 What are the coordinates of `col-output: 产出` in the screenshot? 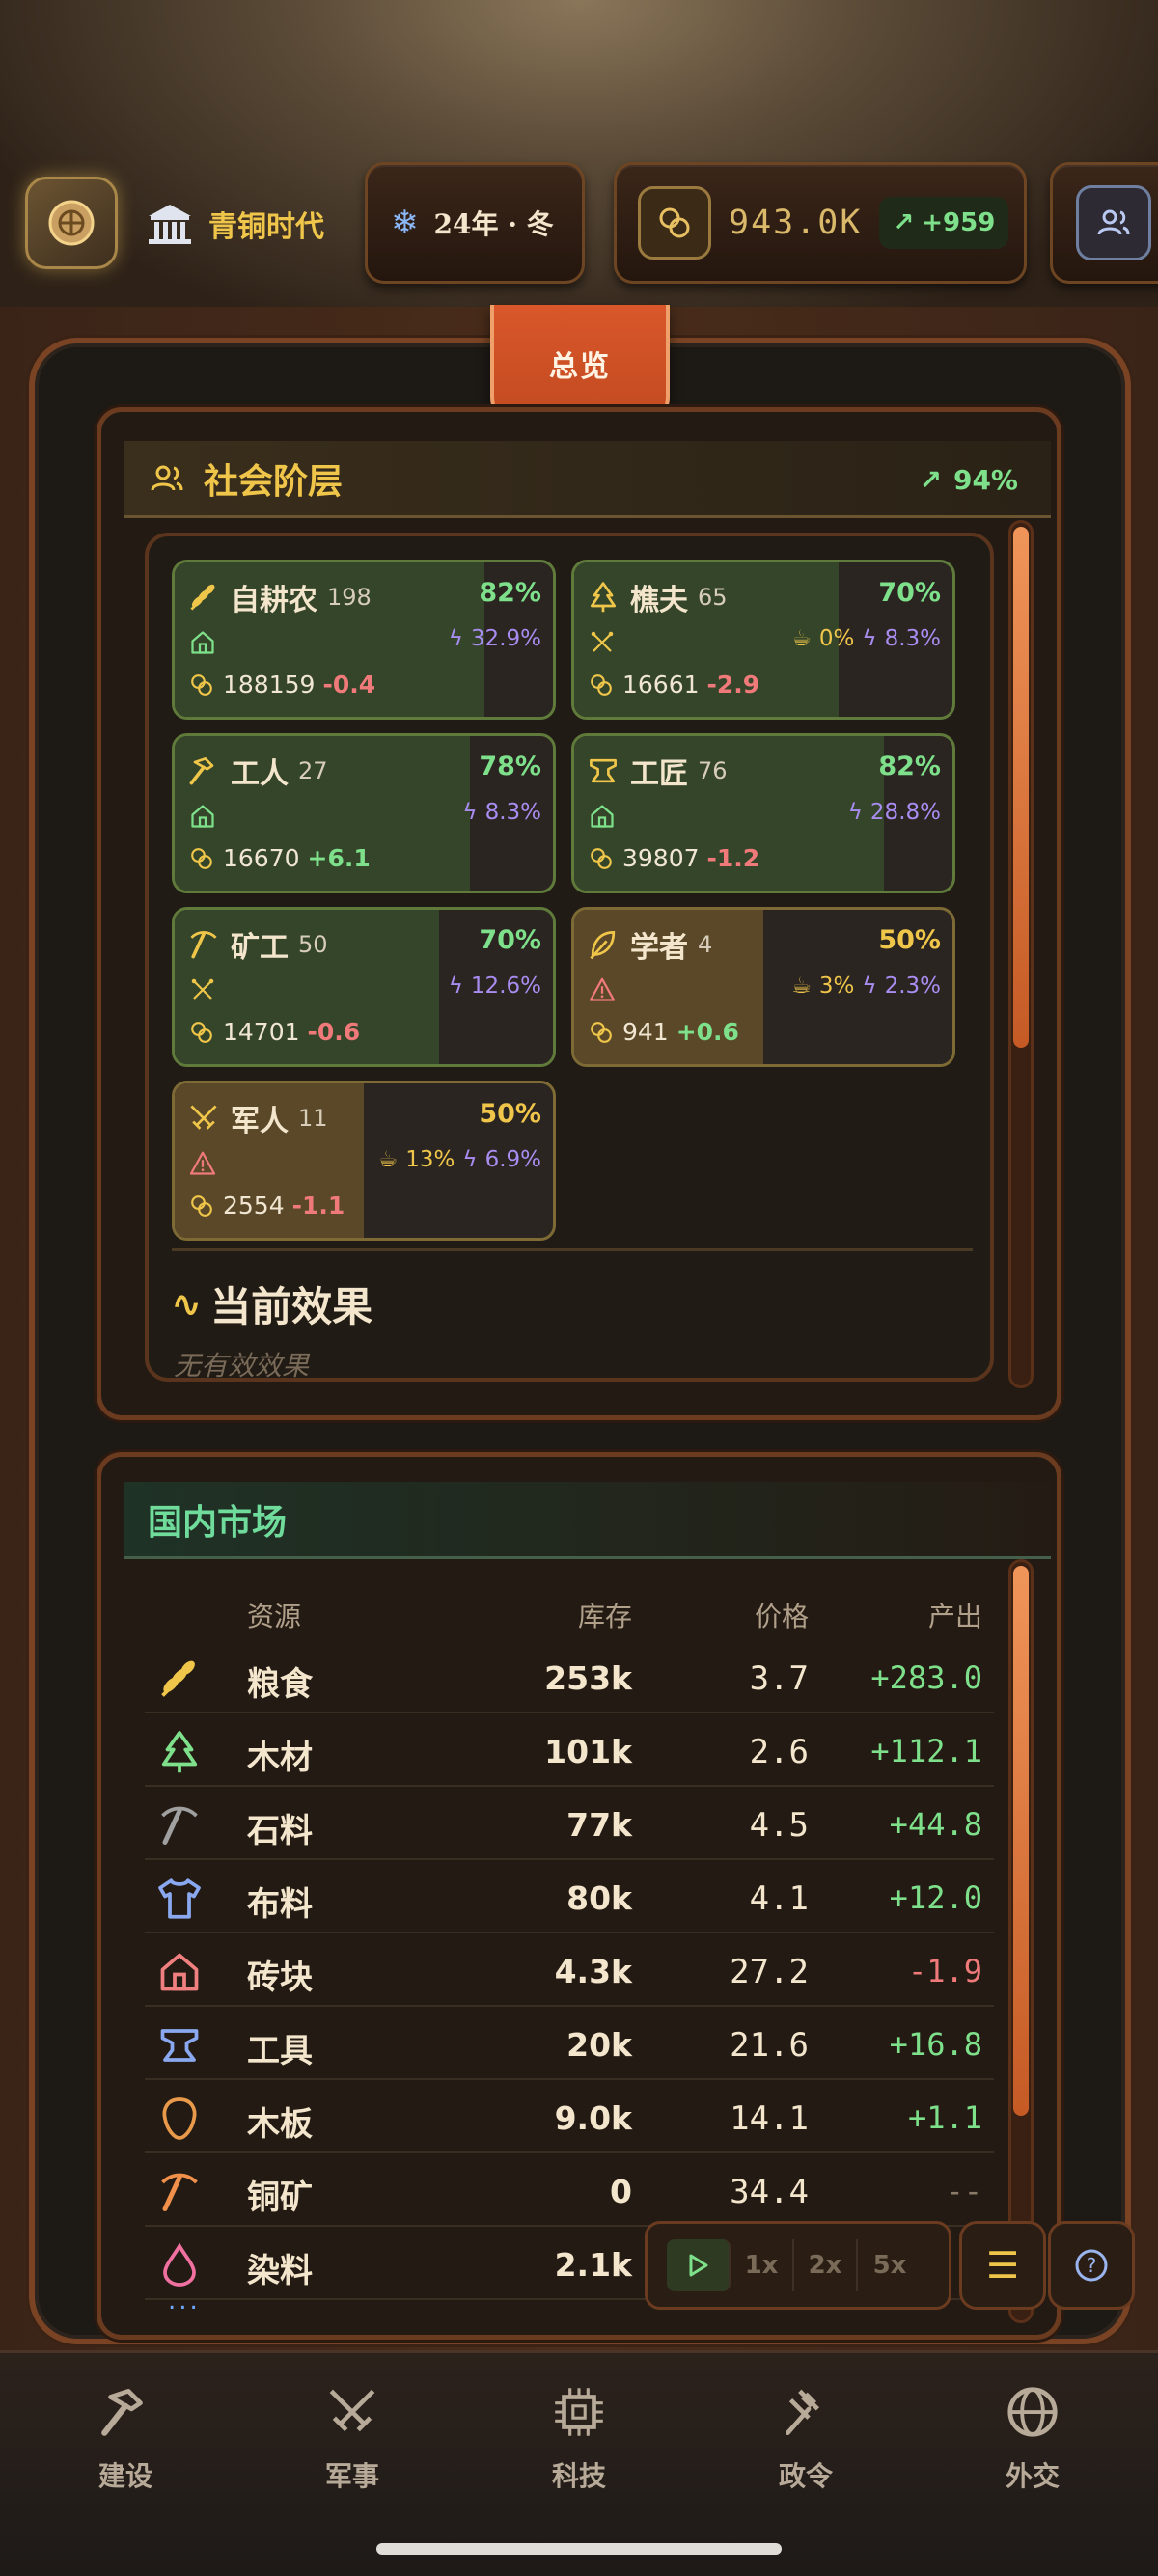 It's located at (954, 1617).